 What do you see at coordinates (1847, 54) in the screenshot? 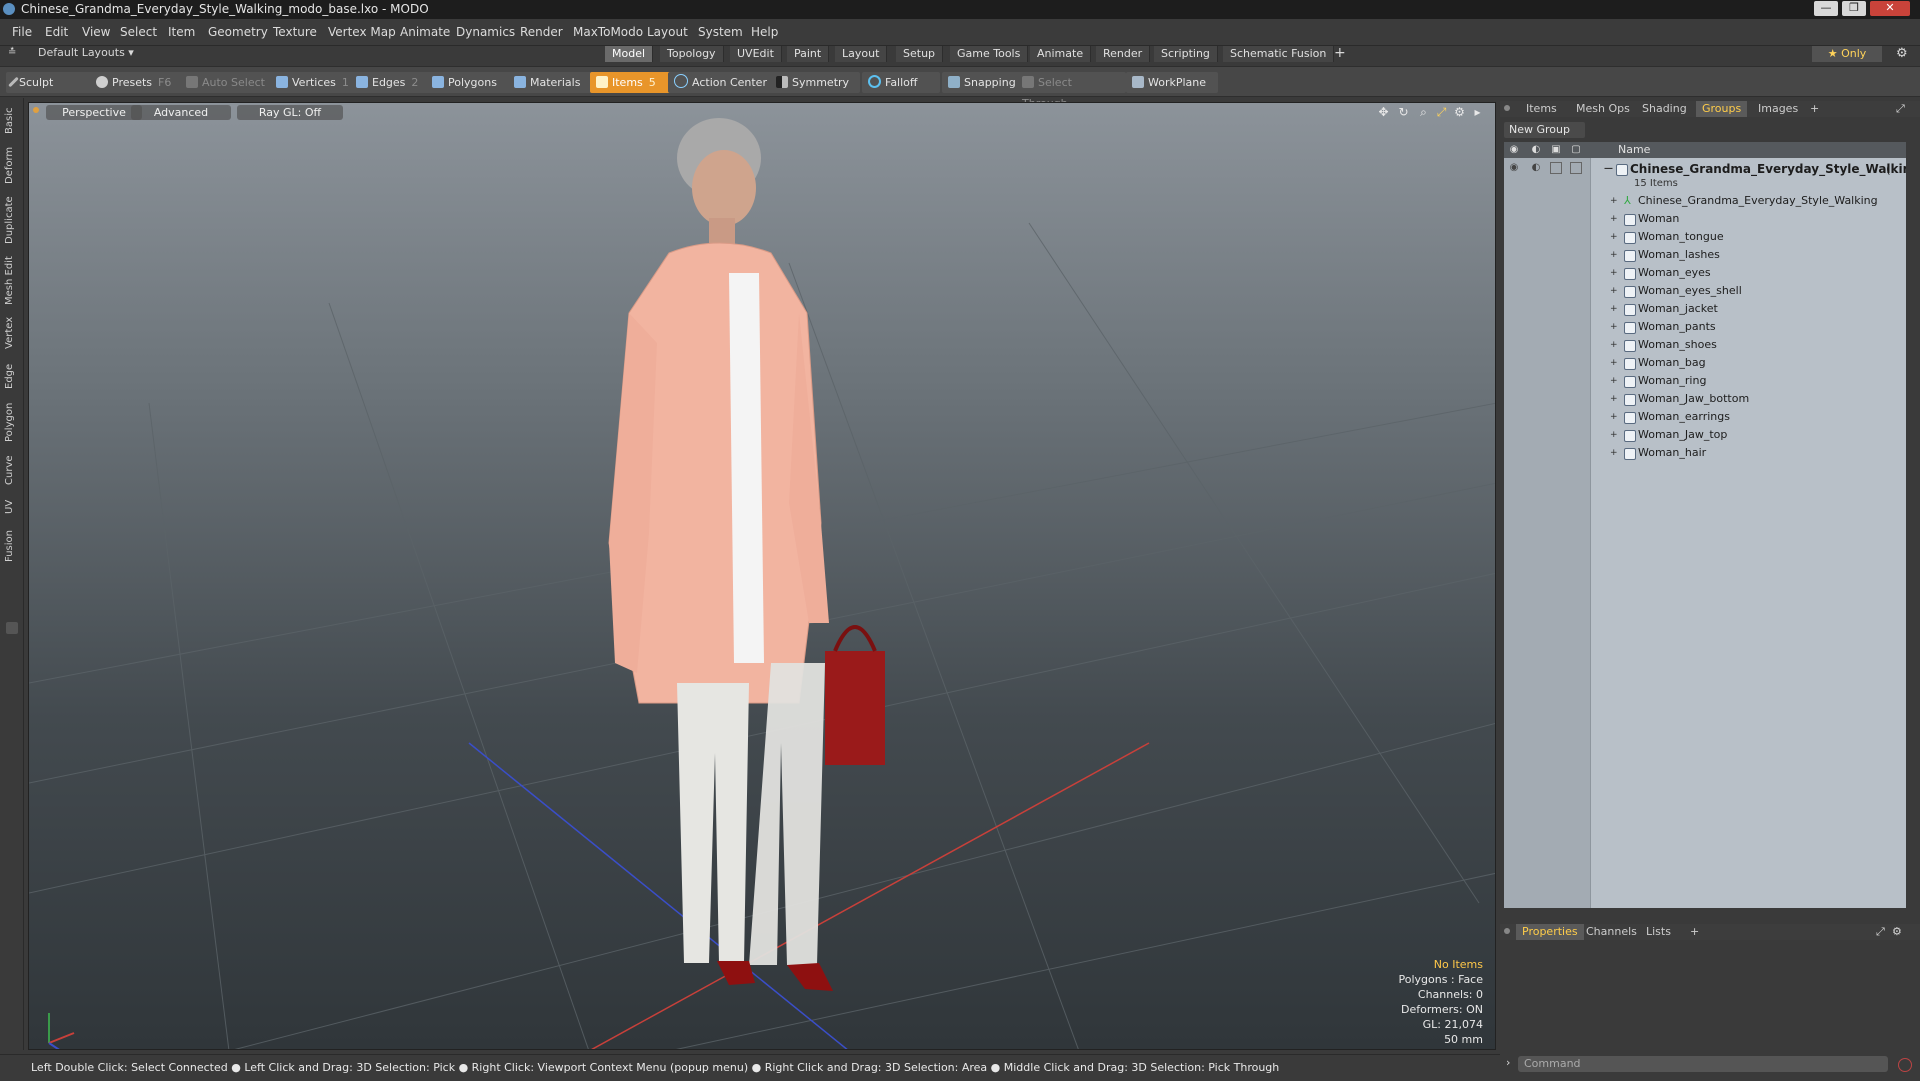
I see `only-toggle-button: ★ Only` at bounding box center [1847, 54].